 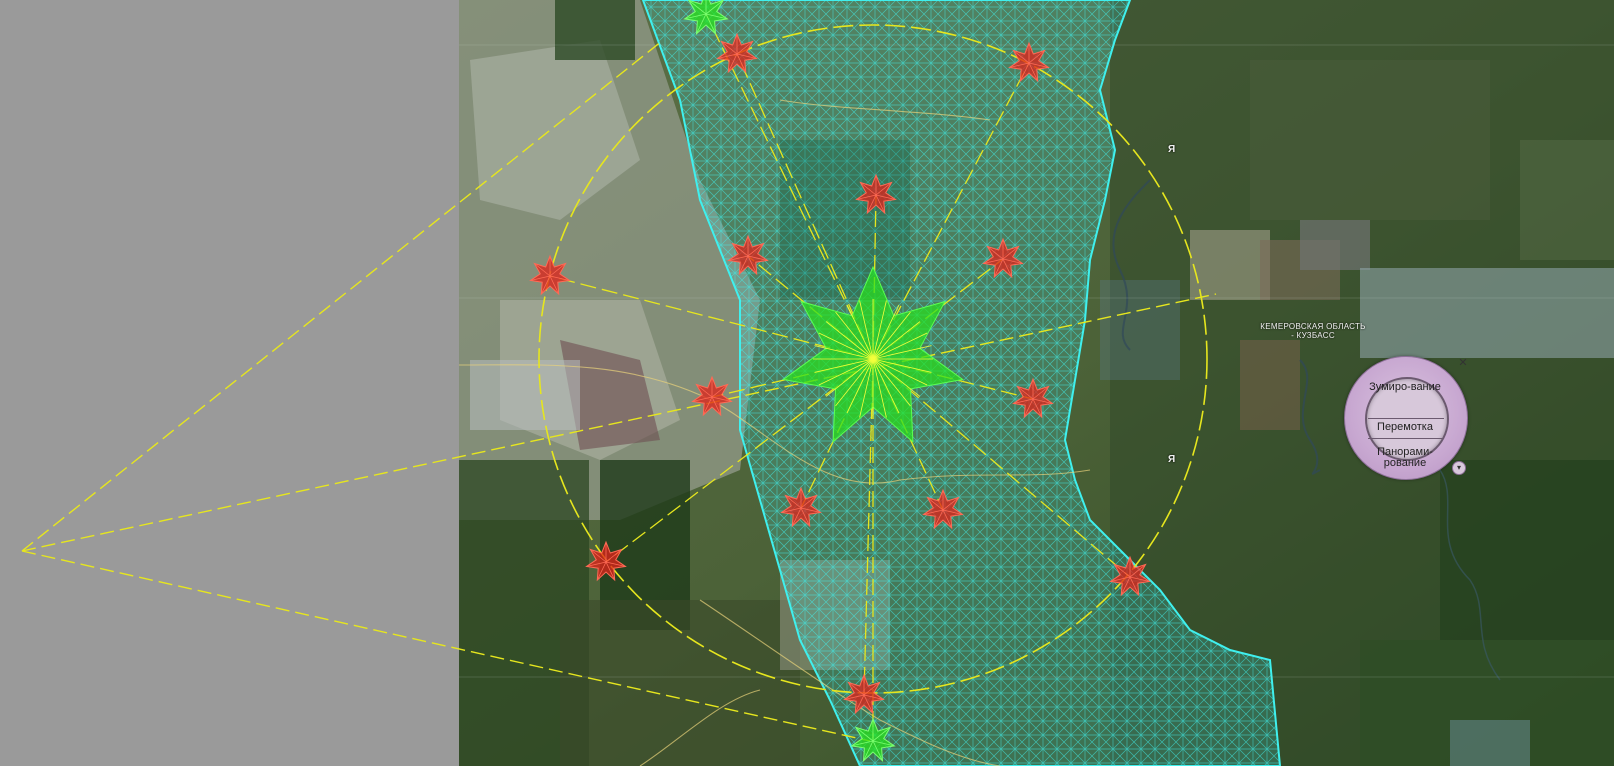 I want to click on zoom-mode-button: Зумиро-вание, so click(x=1405, y=387).